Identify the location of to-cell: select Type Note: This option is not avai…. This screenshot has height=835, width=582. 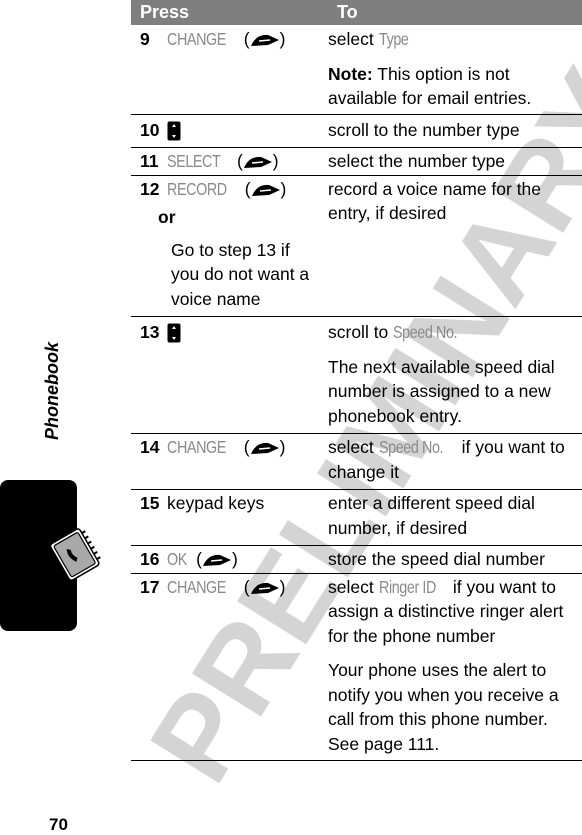
(454, 69).